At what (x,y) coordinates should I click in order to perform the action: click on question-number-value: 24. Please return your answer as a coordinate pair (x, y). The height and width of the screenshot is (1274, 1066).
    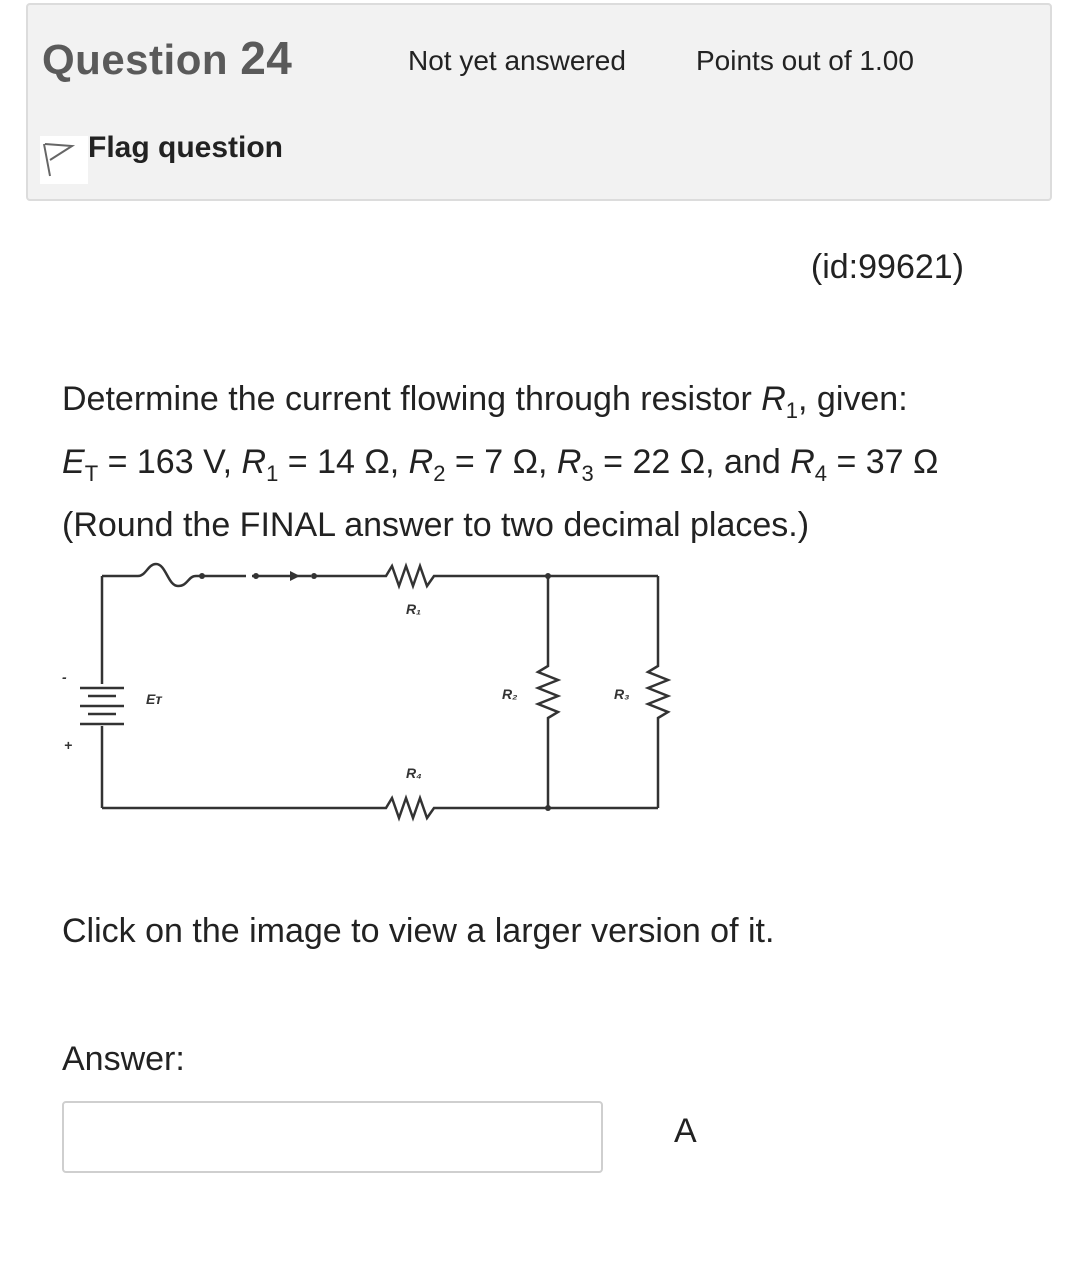
    Looking at the image, I should click on (266, 58).